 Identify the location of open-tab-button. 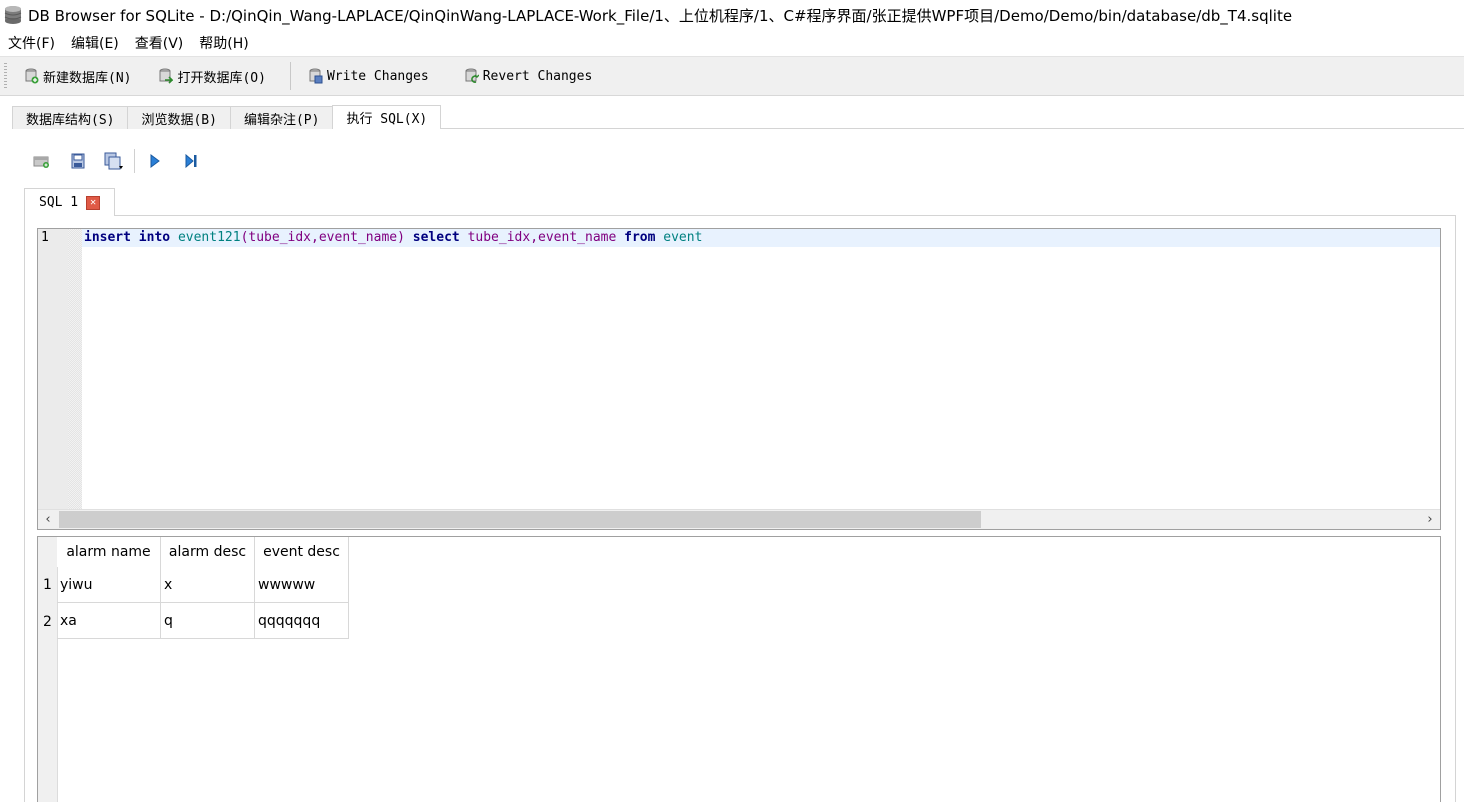
(42, 161).